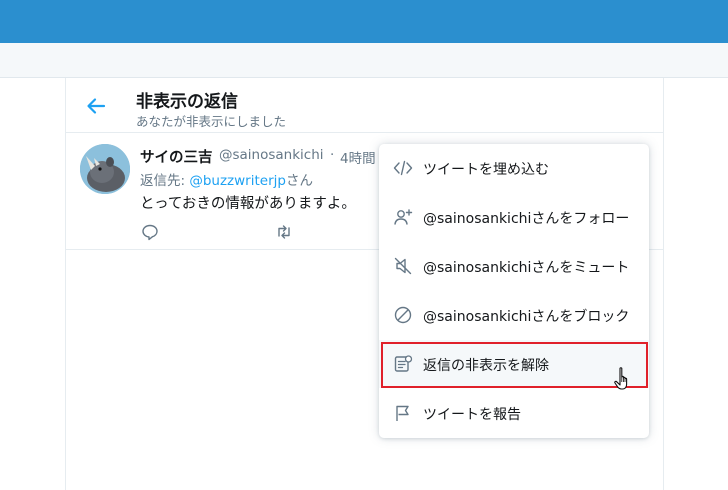 The image size is (728, 490). I want to click on page-subtitle: あなたが非表示にしました, so click(211, 121).